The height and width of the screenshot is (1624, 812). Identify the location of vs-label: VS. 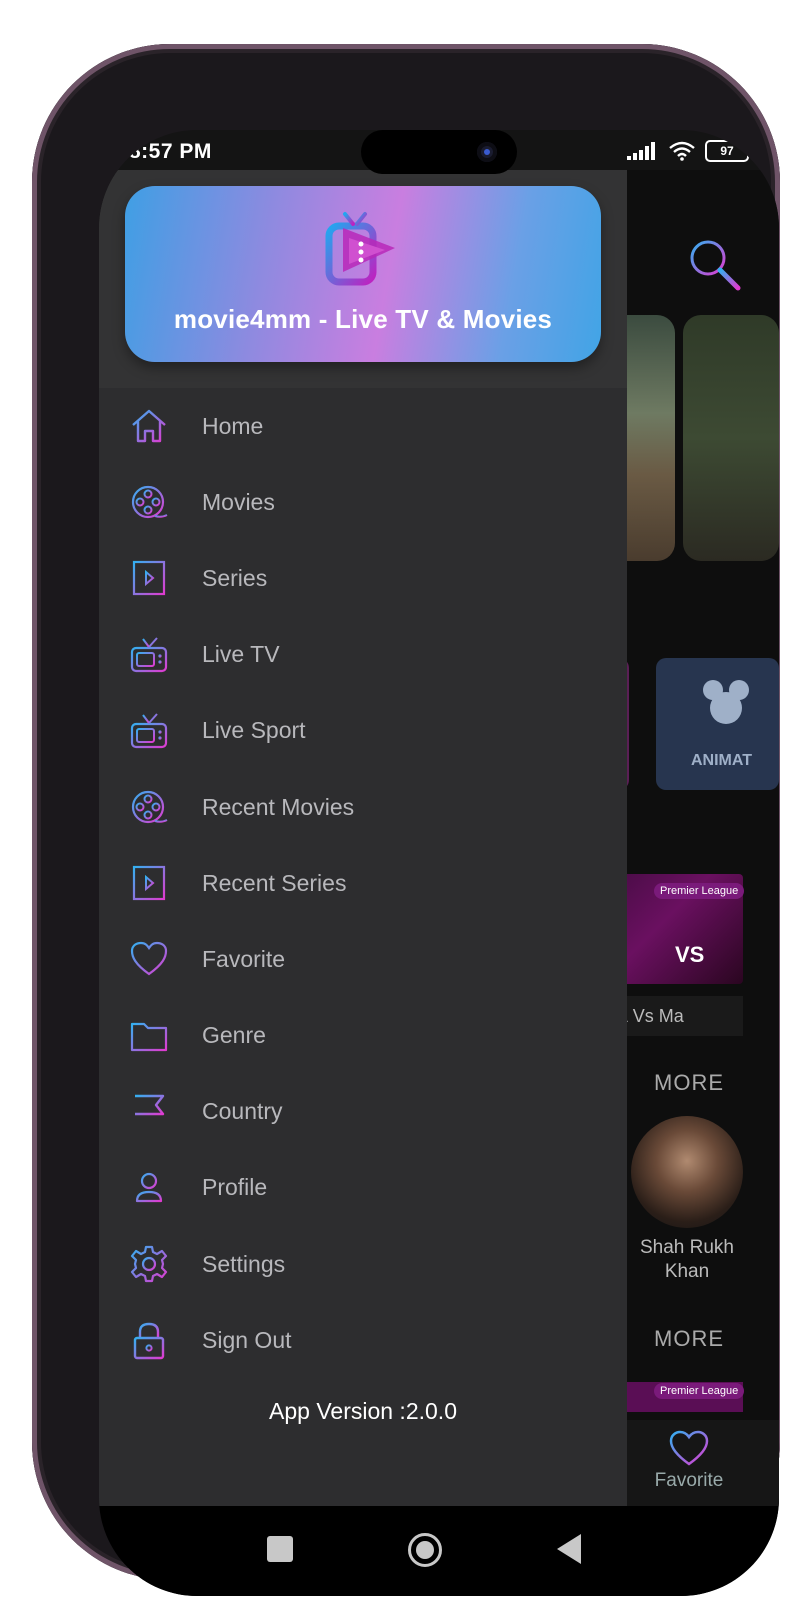
(690, 954).